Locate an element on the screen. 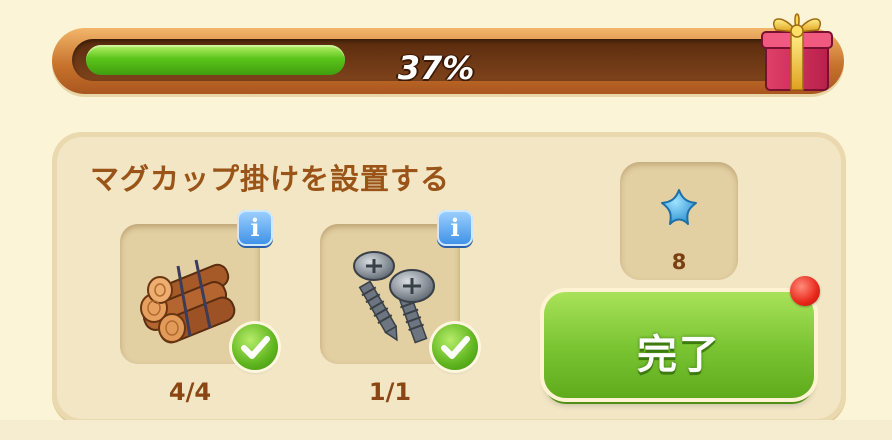 The image size is (892, 440). progress-bar: 37% is located at coordinates (448, 61).